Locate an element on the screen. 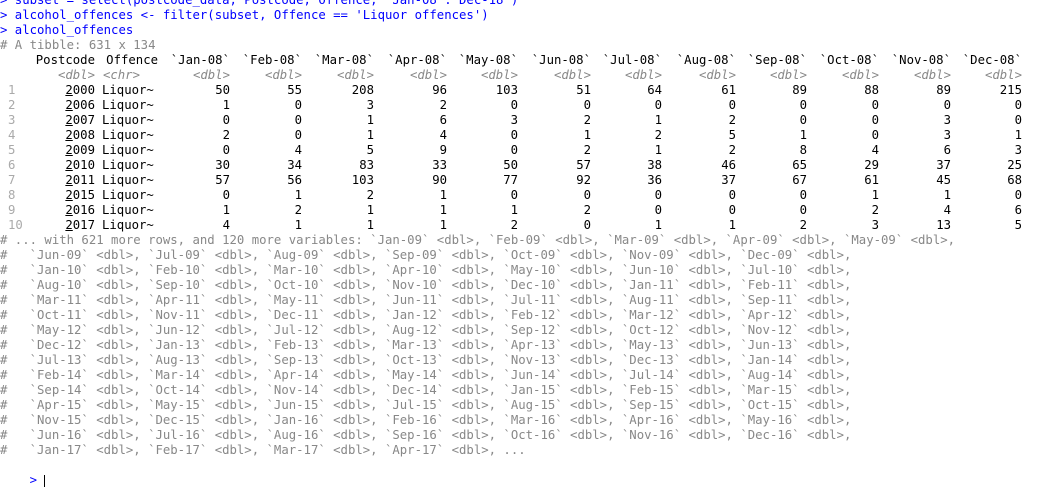  postcode-cell: 2016 is located at coordinates (80, 210).